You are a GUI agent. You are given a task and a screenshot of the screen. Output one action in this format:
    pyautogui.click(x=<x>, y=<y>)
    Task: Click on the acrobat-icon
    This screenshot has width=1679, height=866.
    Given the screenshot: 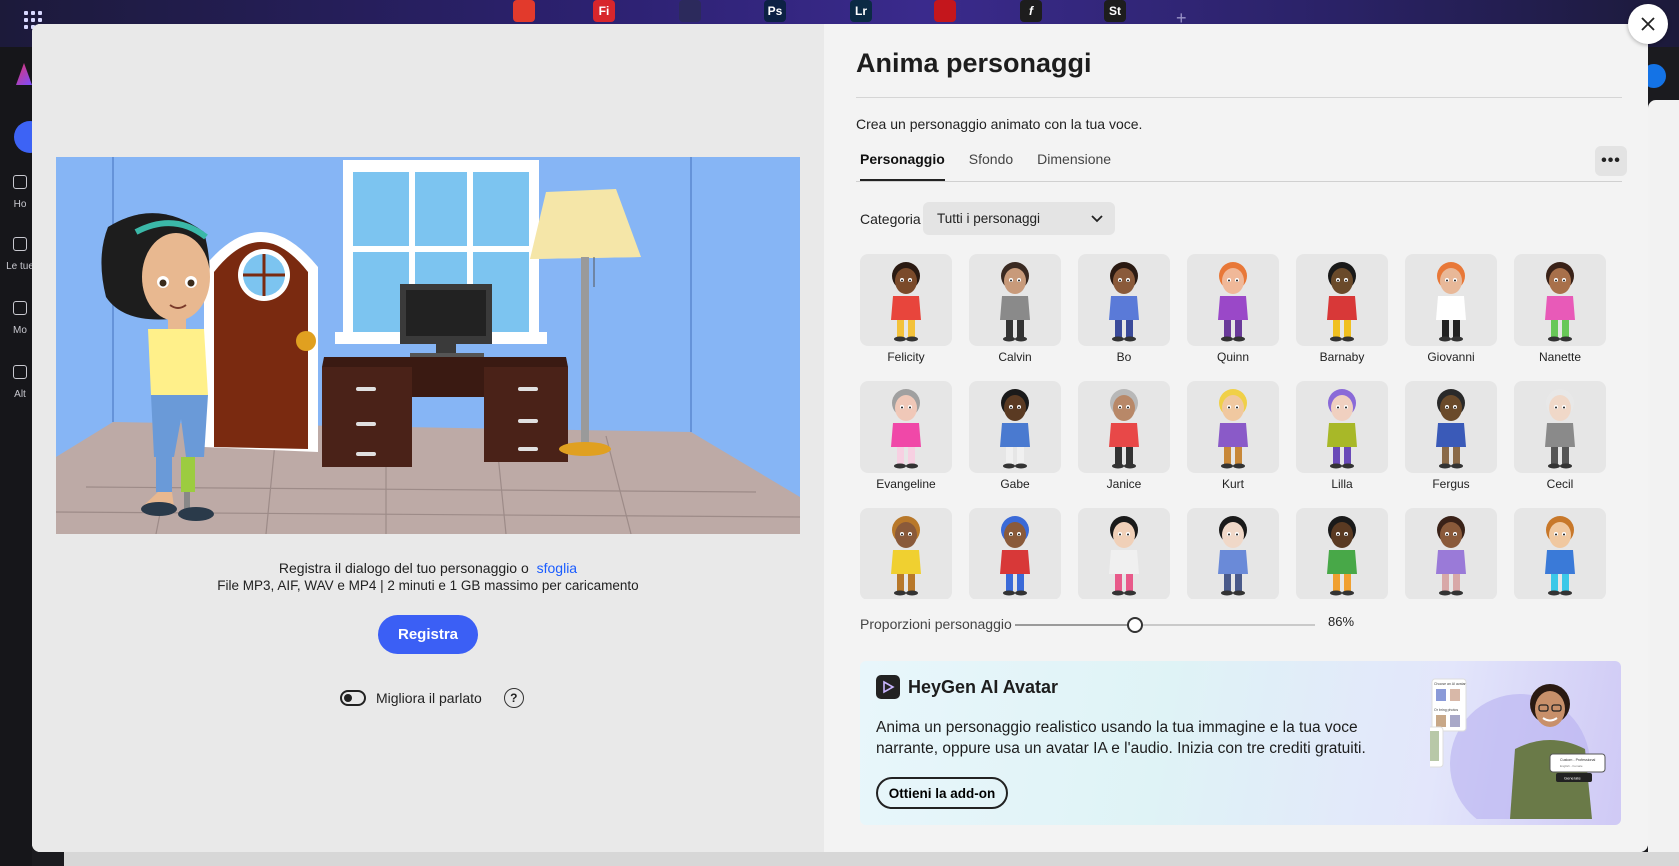 What is the action you would take?
    pyautogui.click(x=524, y=11)
    